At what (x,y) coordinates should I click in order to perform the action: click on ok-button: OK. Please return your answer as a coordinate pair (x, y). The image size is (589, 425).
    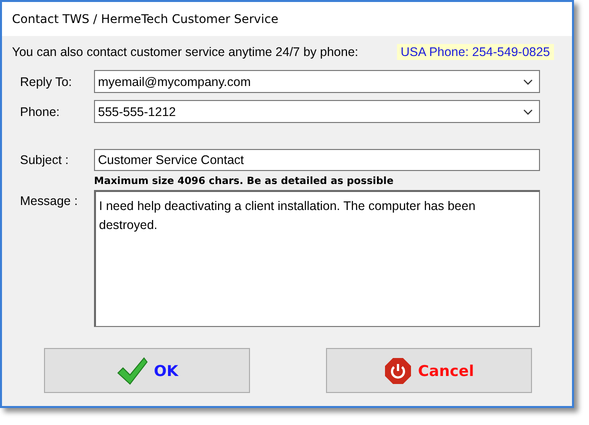
    Looking at the image, I should click on (147, 370).